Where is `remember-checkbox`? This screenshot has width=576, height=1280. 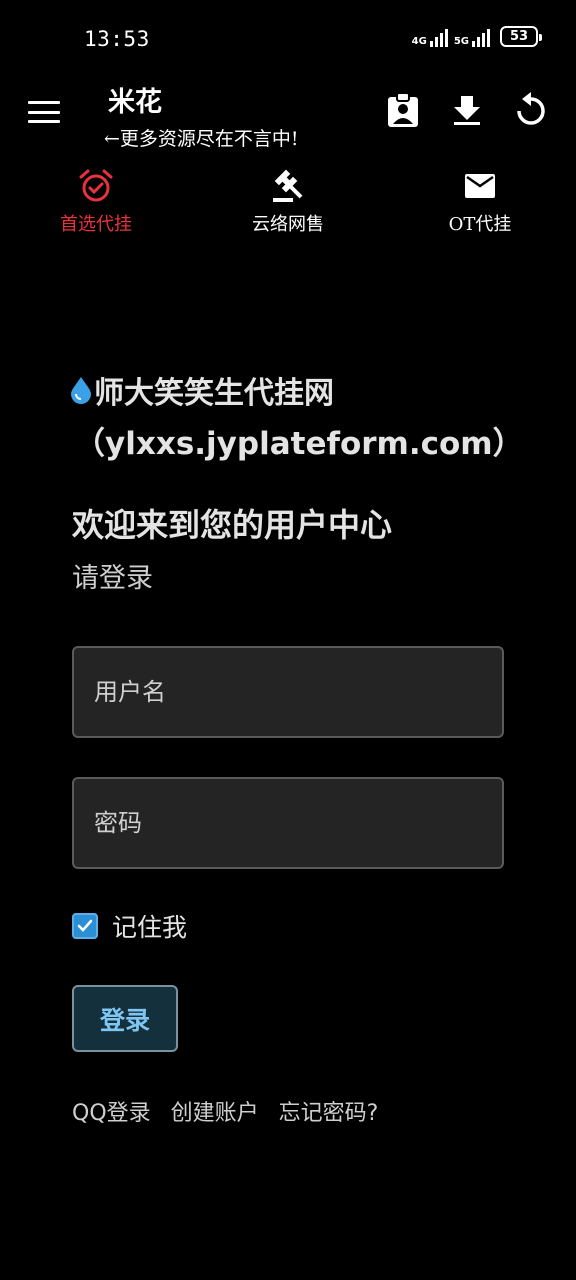
remember-checkbox is located at coordinates (85, 926).